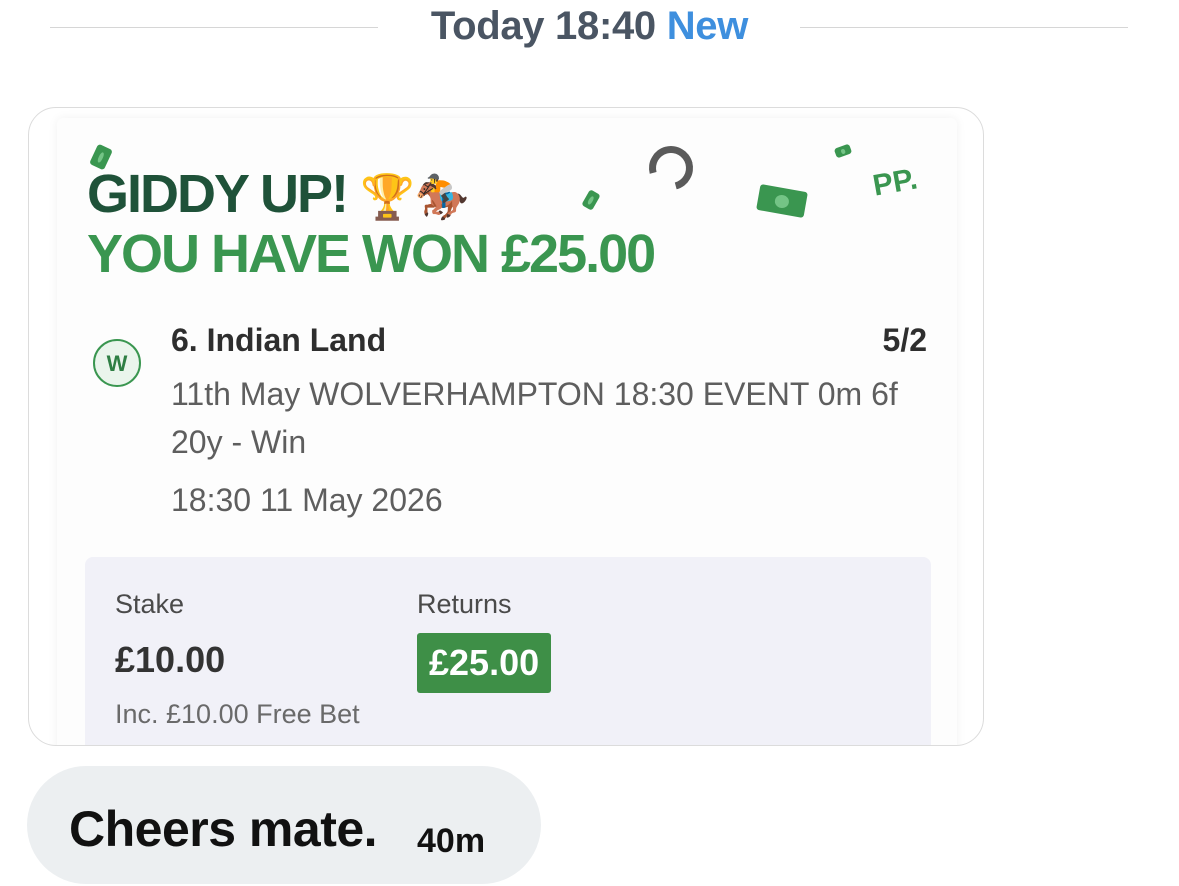 The width and height of the screenshot is (1179, 886). I want to click on headline-text: GIDDY UP!, so click(218, 194).